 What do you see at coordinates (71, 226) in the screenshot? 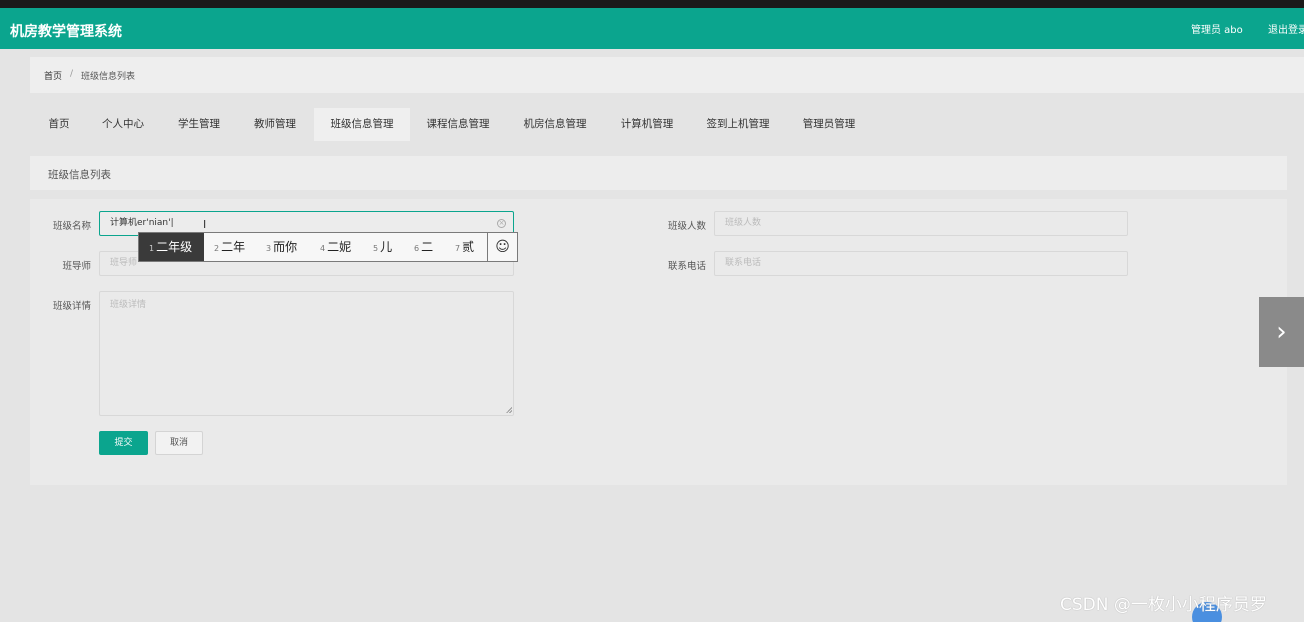
I see `class-name-label: 班级名称` at bounding box center [71, 226].